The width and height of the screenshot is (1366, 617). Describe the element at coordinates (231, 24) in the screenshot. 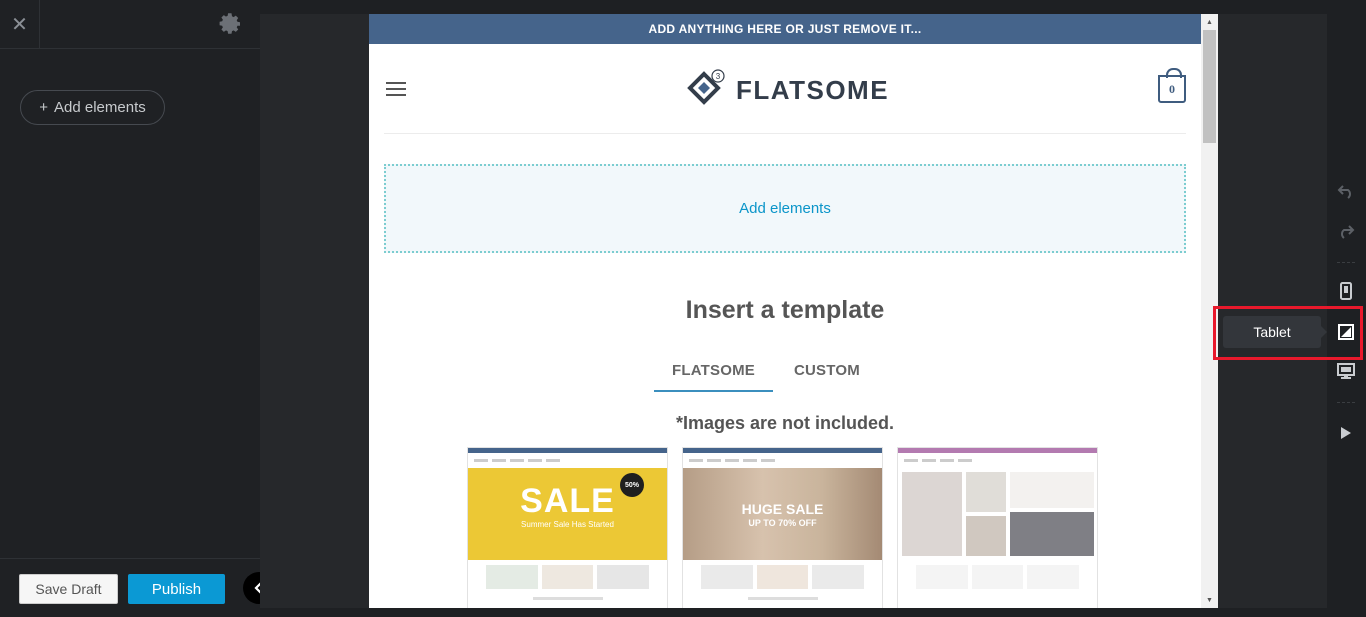

I see `gear-icon` at that location.